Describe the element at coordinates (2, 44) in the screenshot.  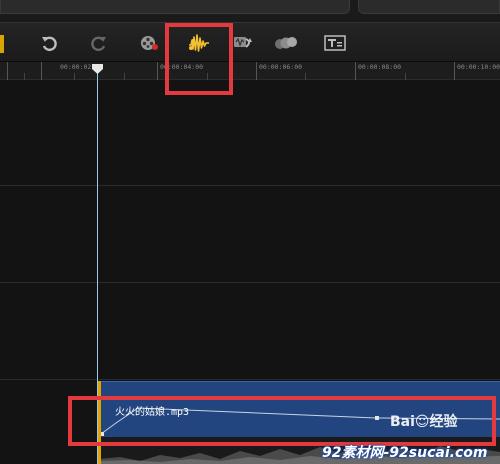
I see `toolbar-accent` at that location.